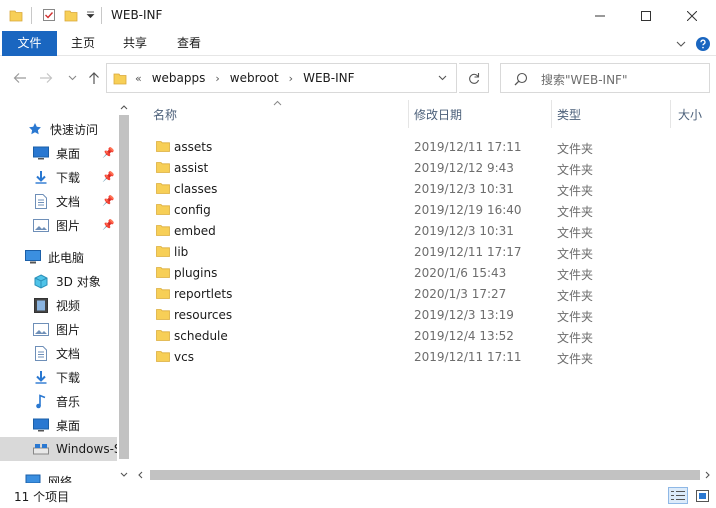  Describe the element at coordinates (124, 107) in the screenshot. I see `scroll-up-icon` at that location.